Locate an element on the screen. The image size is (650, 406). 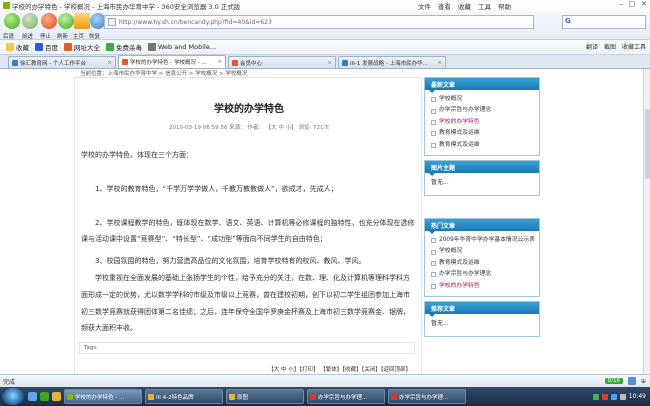
tab-strategy: III-1 发展战略 - 上海市民办华... × is located at coordinates (392, 62).